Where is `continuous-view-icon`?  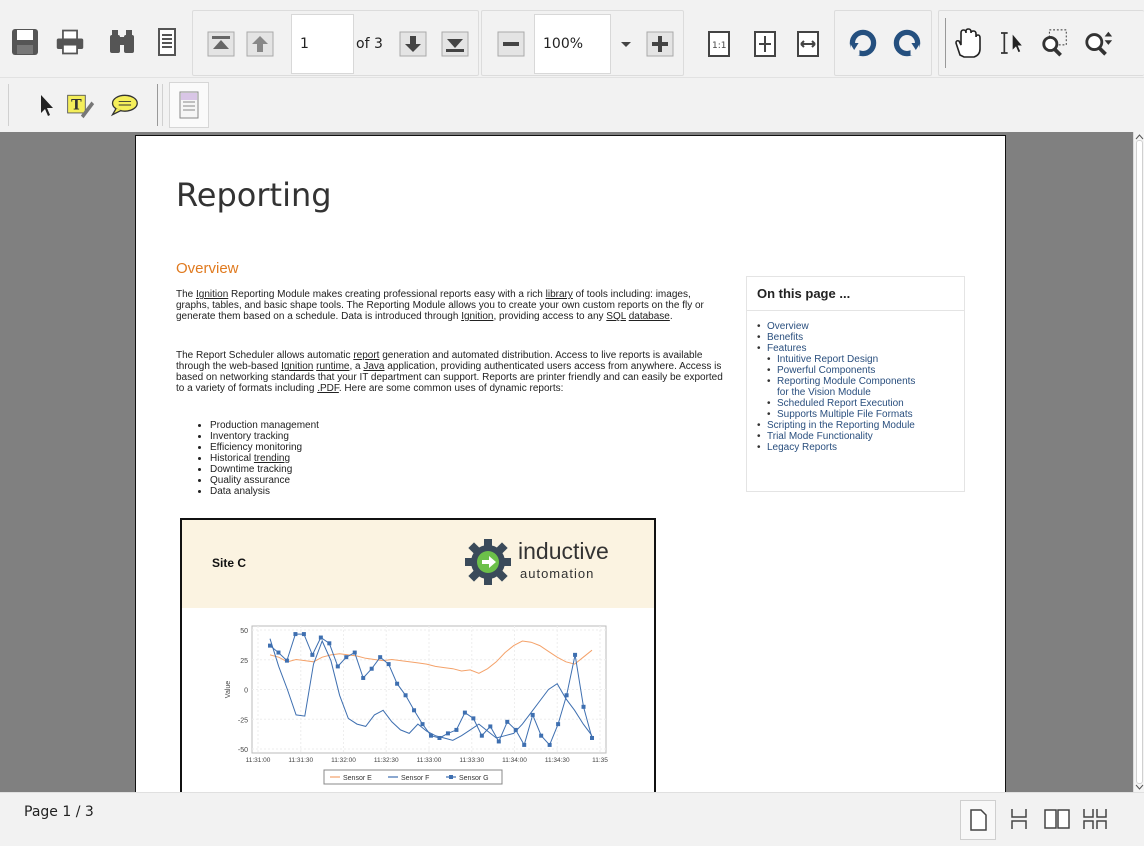 continuous-view-icon is located at coordinates (1019, 819).